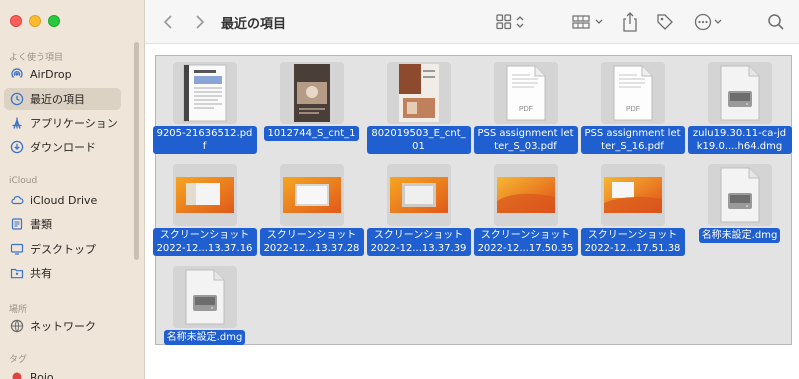 The height and width of the screenshot is (379, 799). What do you see at coordinates (41, 273) in the screenshot?
I see `sidebar-item-label: 共有` at bounding box center [41, 273].